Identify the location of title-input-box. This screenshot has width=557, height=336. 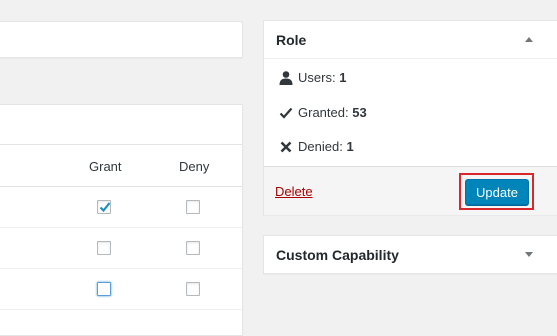
(121, 39).